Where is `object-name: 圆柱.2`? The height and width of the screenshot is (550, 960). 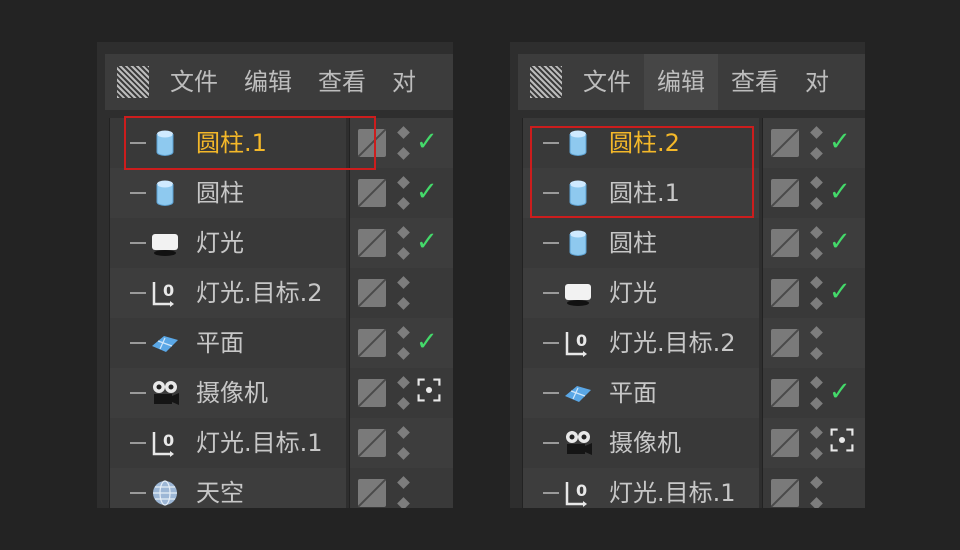
object-name: 圆柱.2 is located at coordinates (644, 143).